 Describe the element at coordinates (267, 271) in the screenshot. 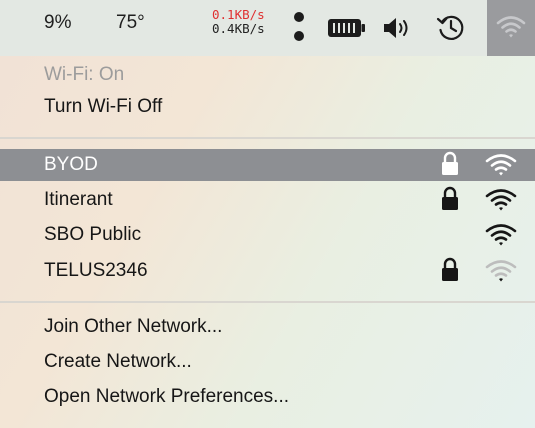

I see `network-item-telus2346: TELUS2346` at that location.